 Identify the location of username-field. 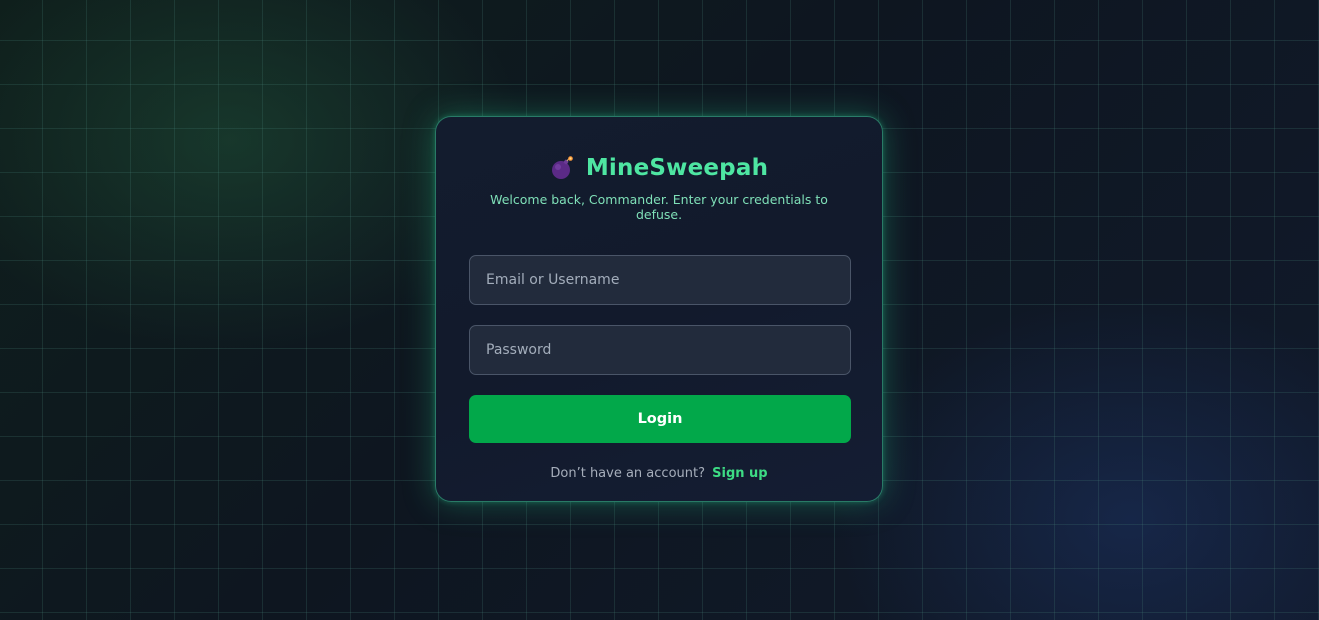
(660, 280).